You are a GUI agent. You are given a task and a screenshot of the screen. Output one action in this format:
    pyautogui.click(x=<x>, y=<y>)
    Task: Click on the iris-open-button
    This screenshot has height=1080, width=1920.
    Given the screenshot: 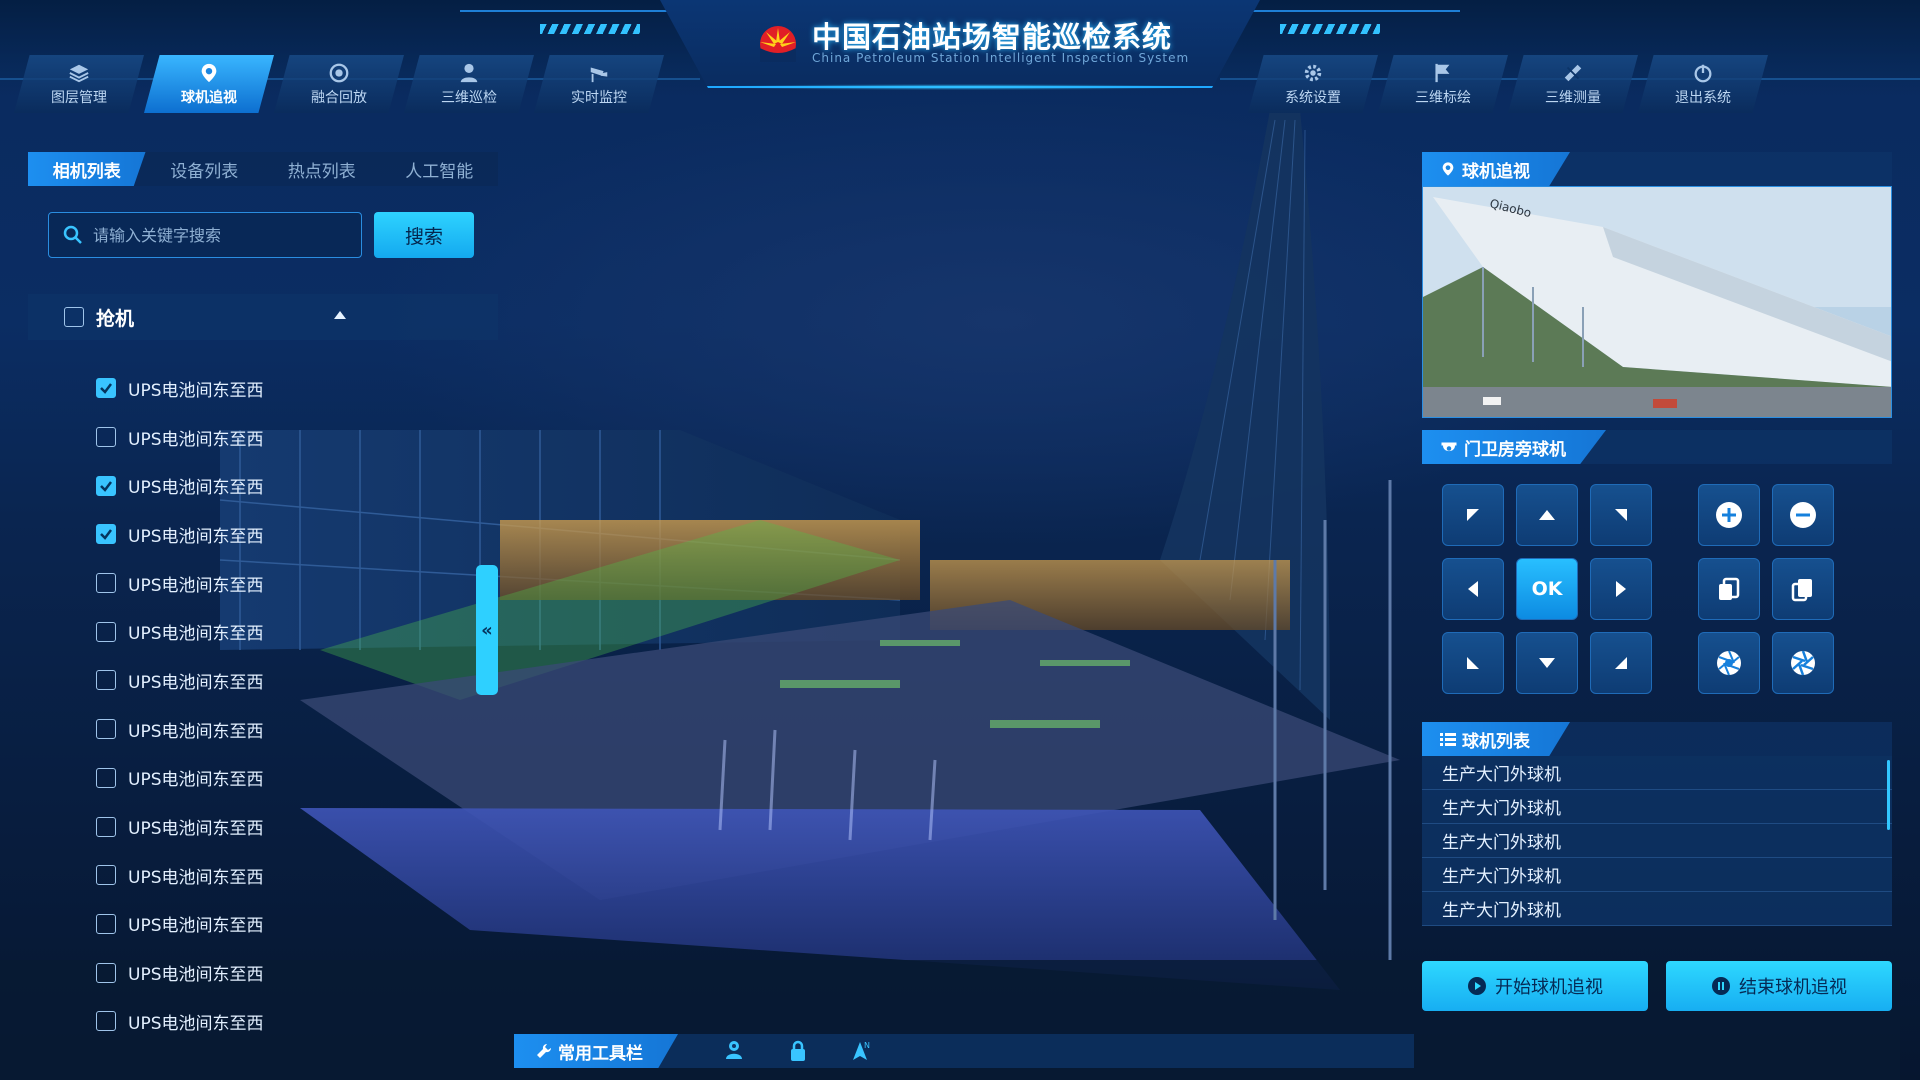 What is the action you would take?
    pyautogui.click(x=1729, y=663)
    